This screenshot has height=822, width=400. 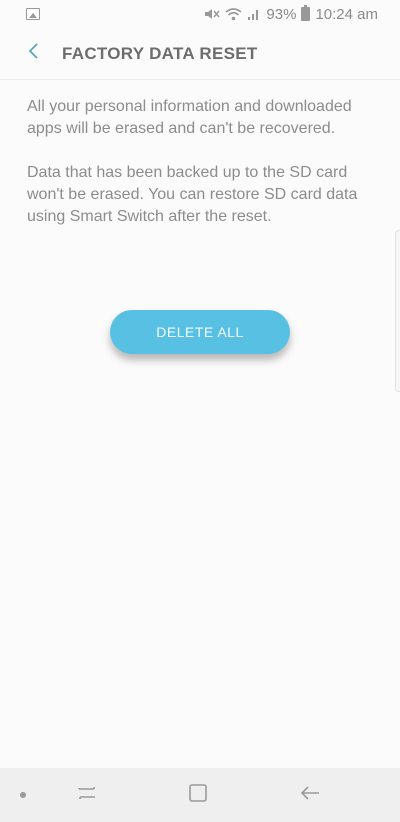 I want to click on signal-icon, so click(x=254, y=14).